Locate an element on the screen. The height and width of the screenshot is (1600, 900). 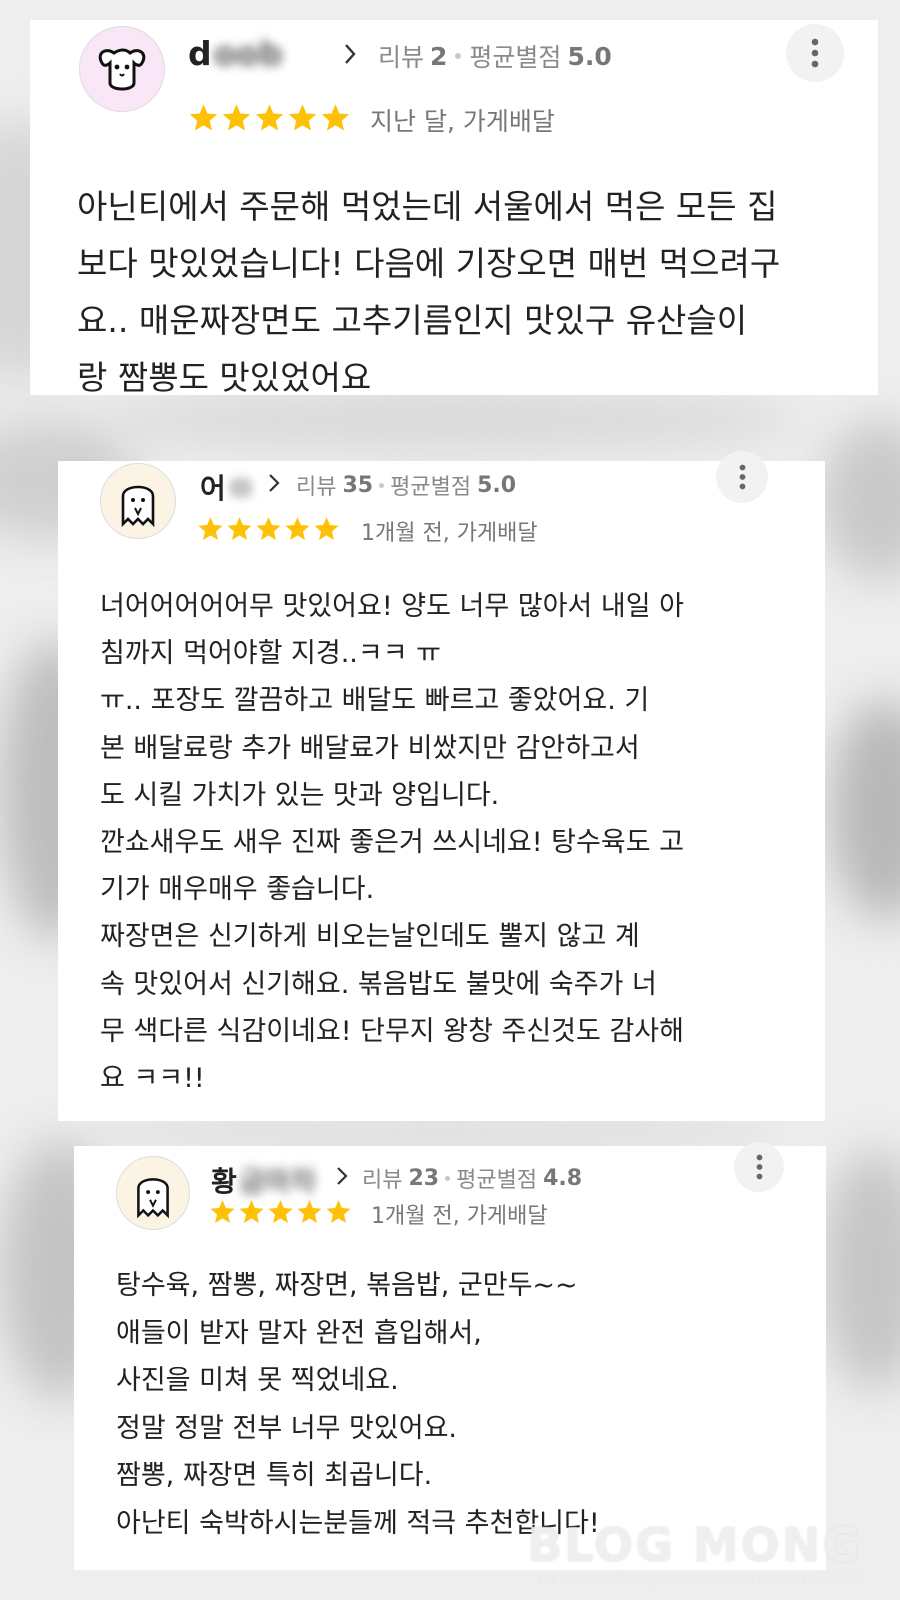
reviewer-name-visible: 황 is located at coordinates (224, 1181).